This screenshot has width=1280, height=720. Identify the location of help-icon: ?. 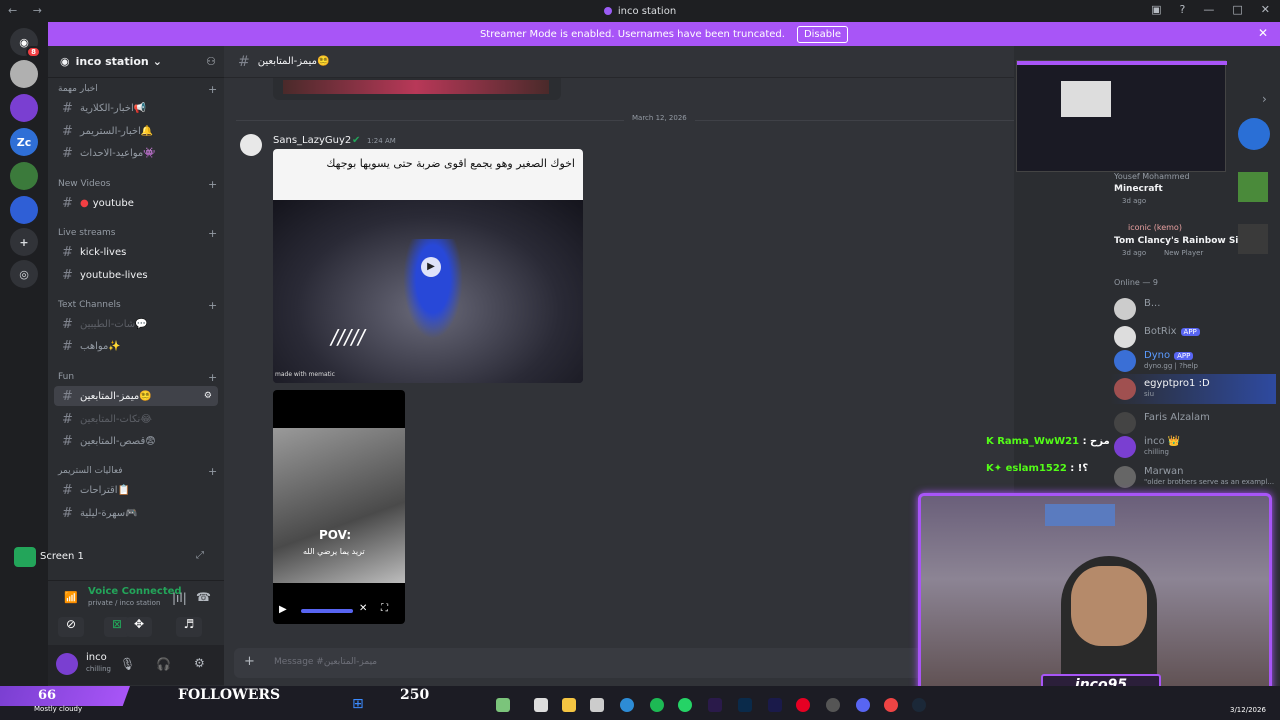
(1183, 9).